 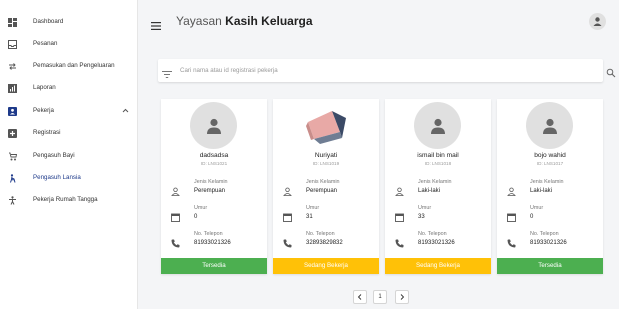 I want to click on cleaning-icon, so click(x=12, y=200).